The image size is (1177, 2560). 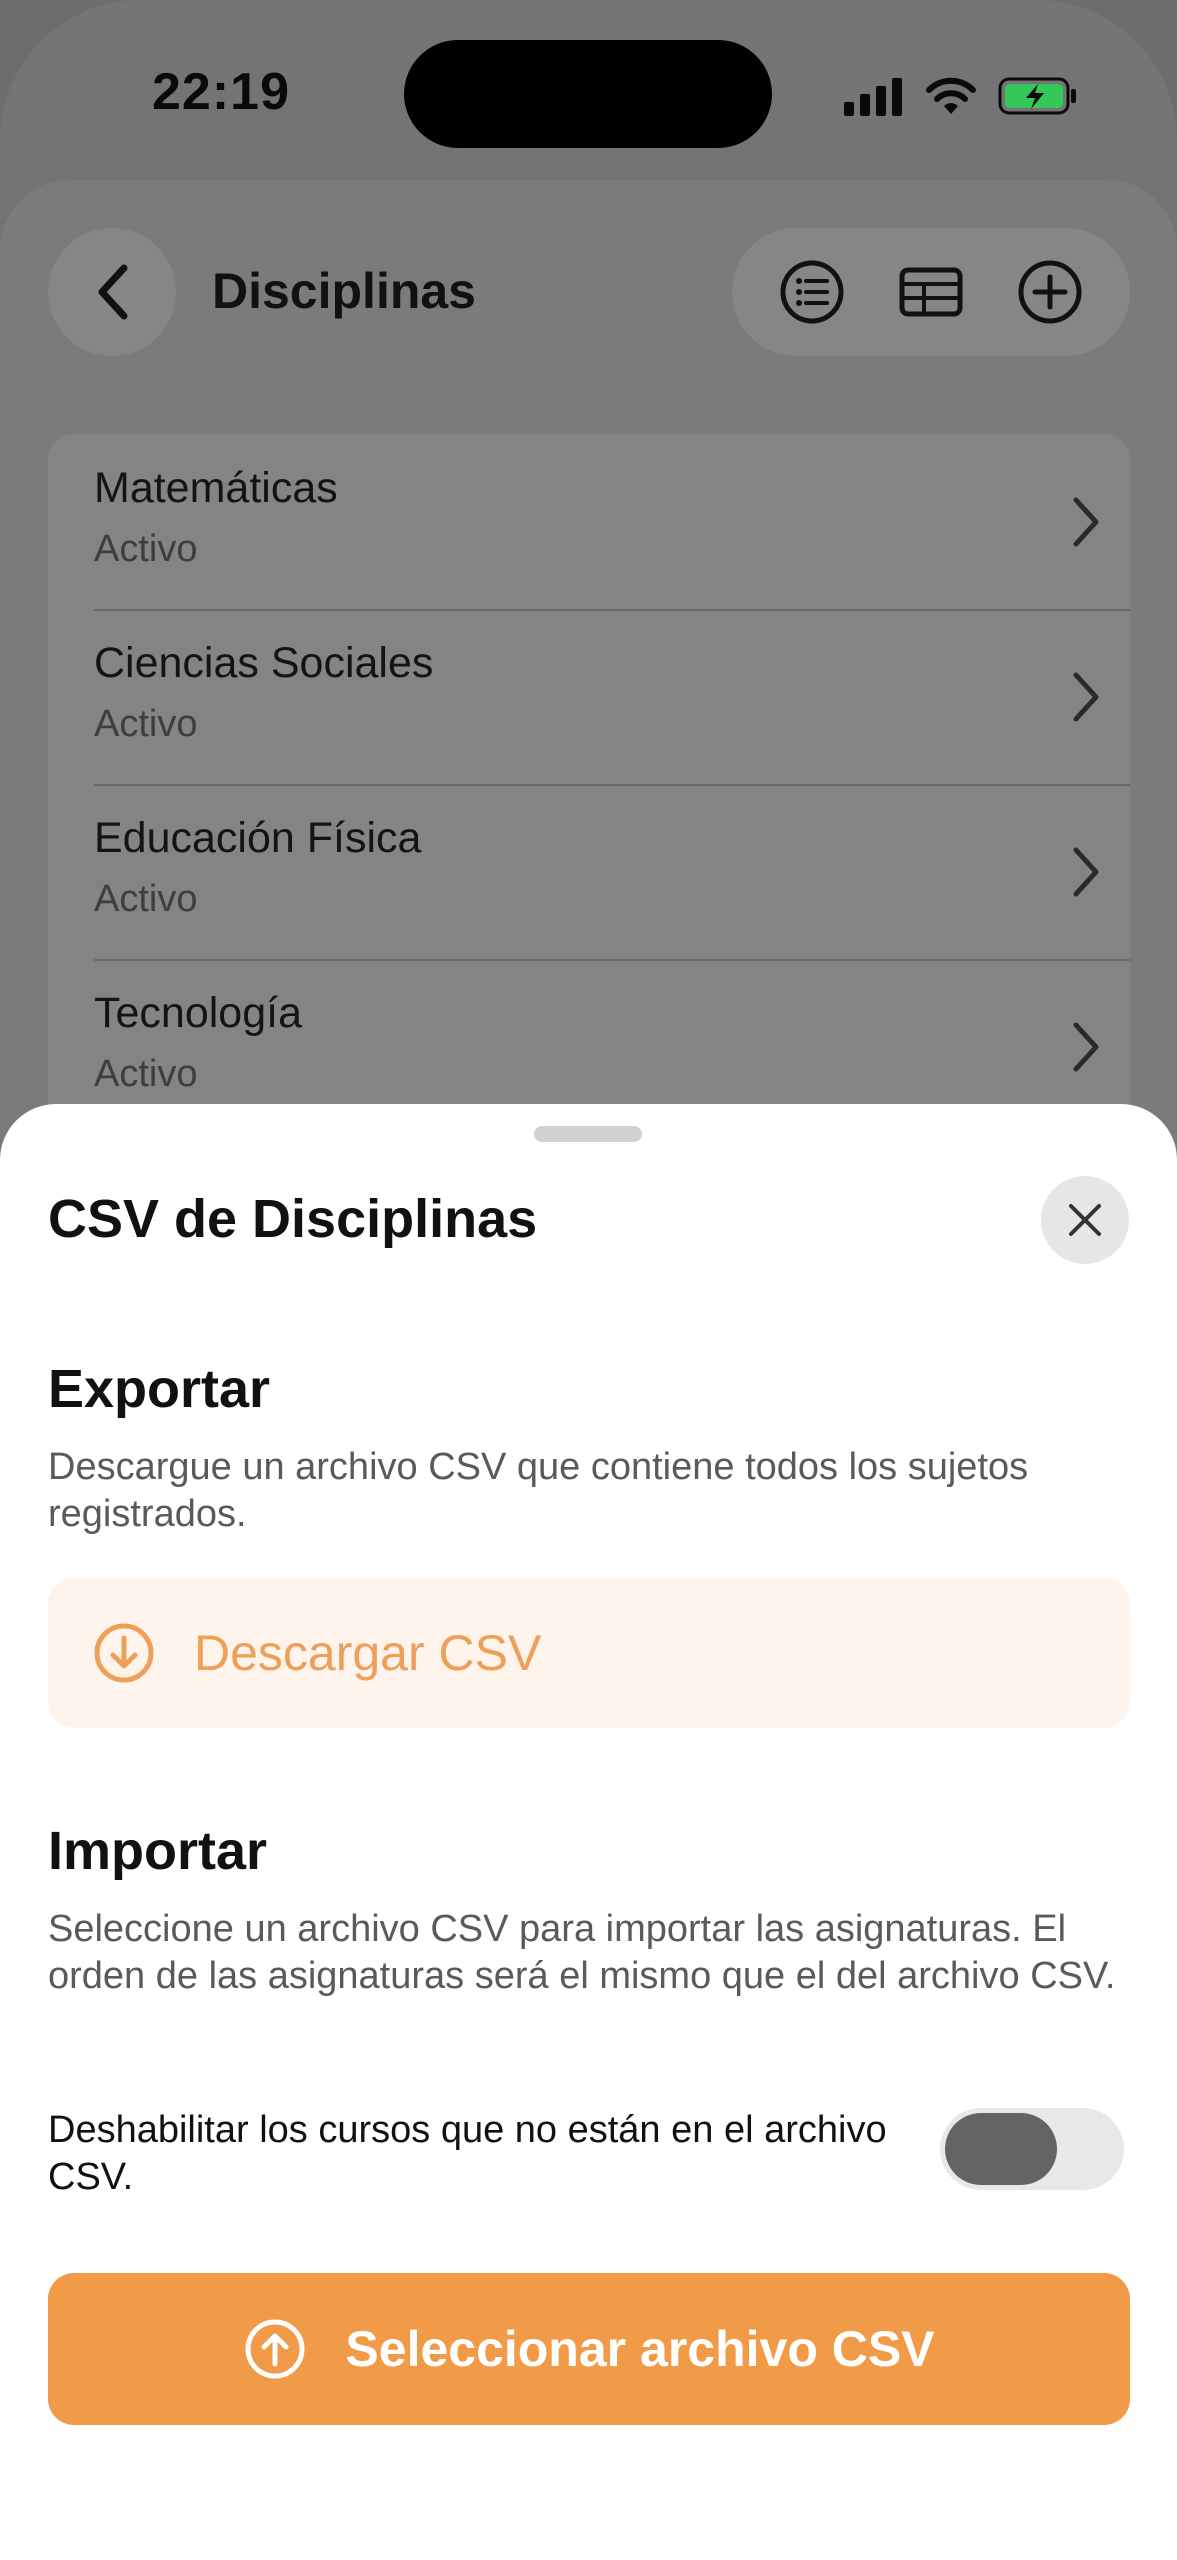 I want to click on import-heading: Importar, so click(x=158, y=1851).